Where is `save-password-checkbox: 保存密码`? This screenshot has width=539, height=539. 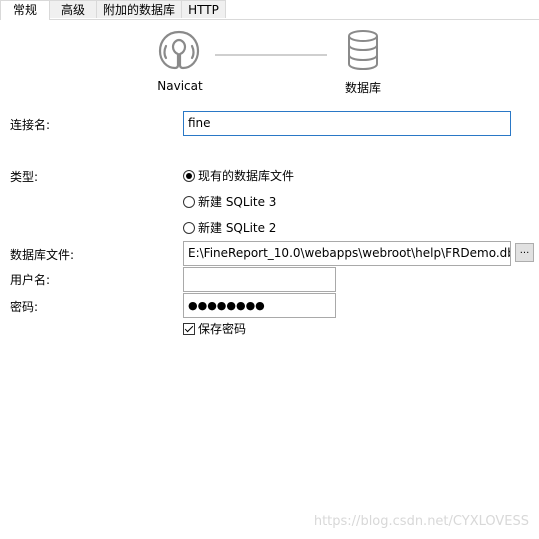 save-password-checkbox: 保存密码 is located at coordinates (214, 328).